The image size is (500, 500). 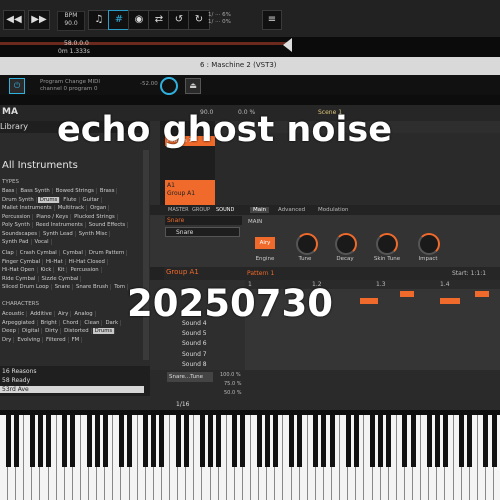 What do you see at coordinates (70, 199) in the screenshot?
I see `tag-chip: Flute` at bounding box center [70, 199].